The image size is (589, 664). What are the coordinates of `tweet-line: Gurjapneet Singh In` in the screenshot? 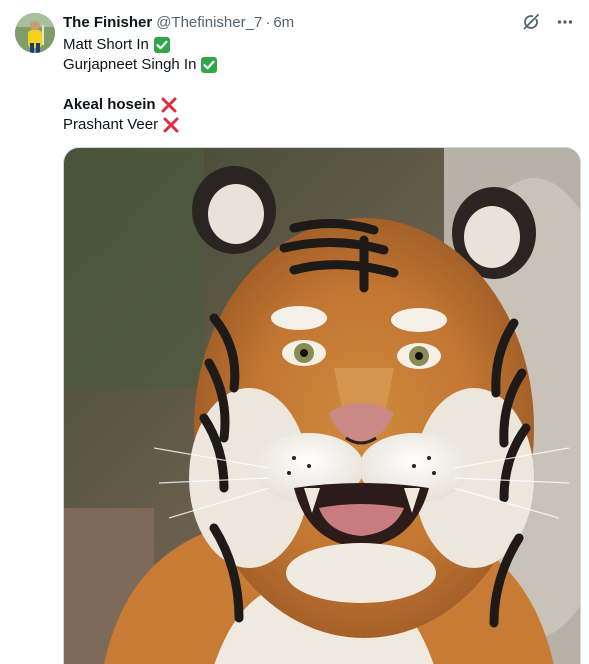 It's located at (140, 65).